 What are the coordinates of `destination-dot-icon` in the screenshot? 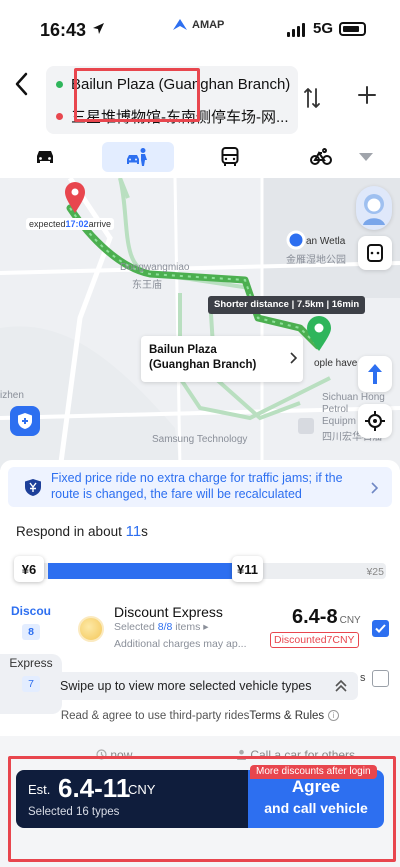 It's located at (59, 116).